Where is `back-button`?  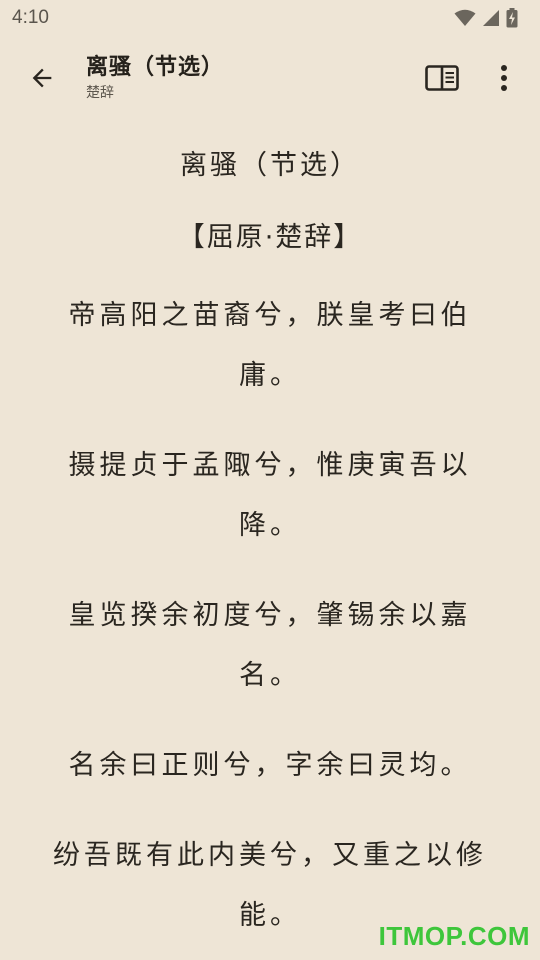
back-button is located at coordinates (42, 78).